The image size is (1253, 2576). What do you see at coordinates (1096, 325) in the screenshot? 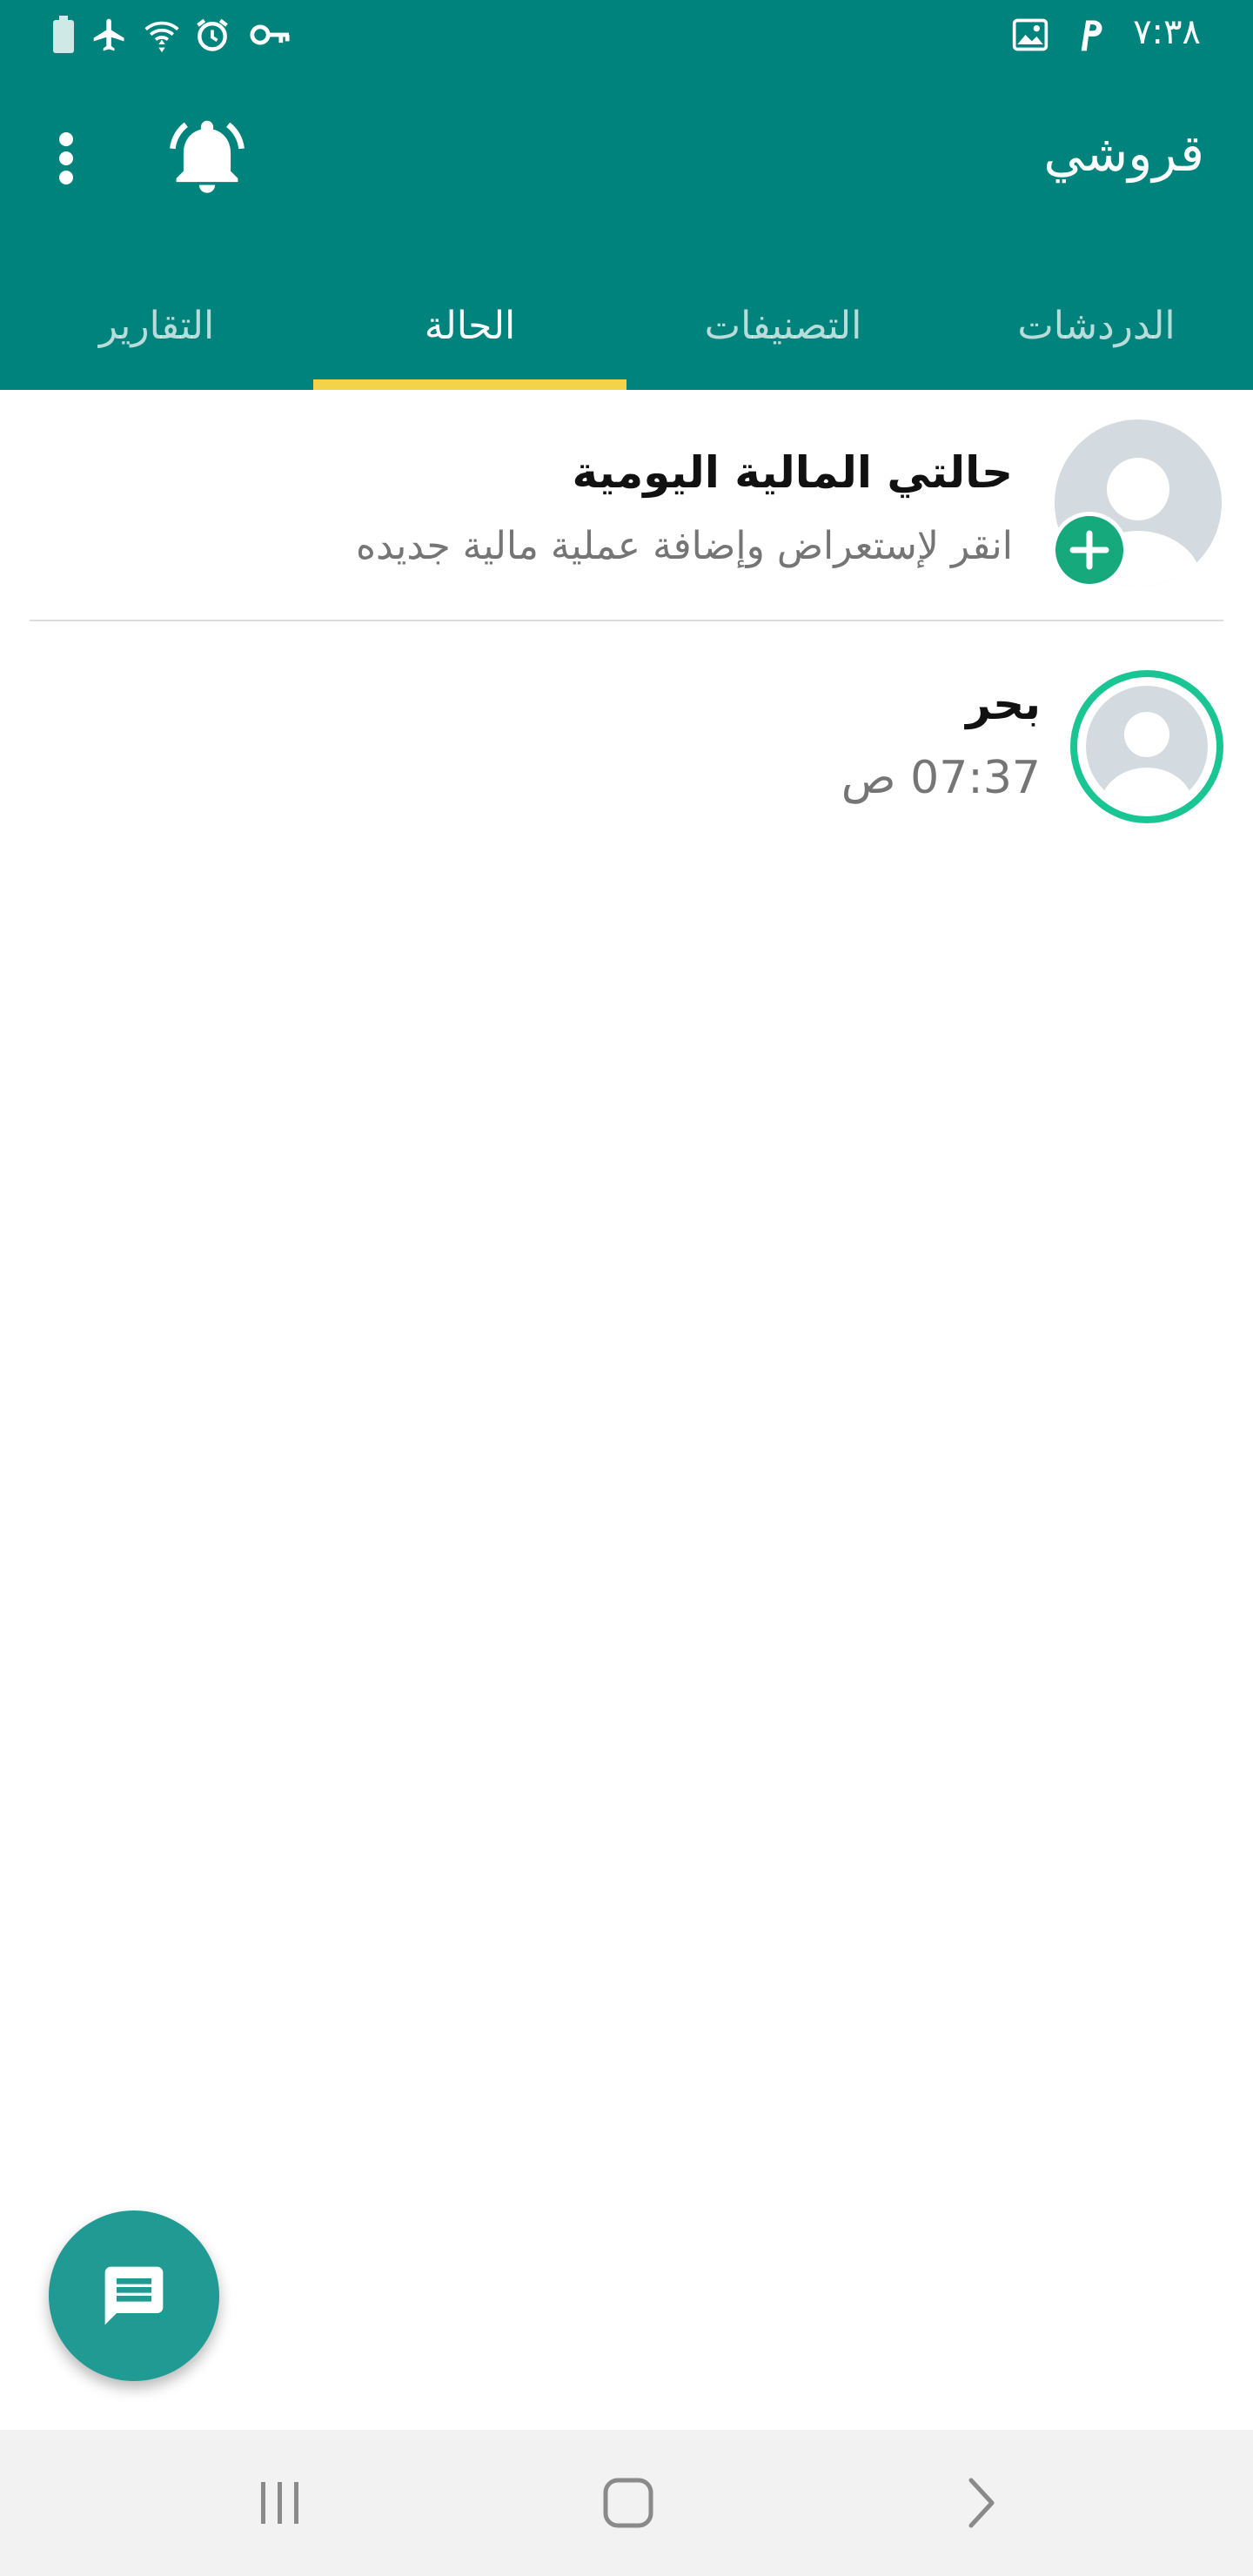
I see `tab-chats: الدردشات` at bounding box center [1096, 325].